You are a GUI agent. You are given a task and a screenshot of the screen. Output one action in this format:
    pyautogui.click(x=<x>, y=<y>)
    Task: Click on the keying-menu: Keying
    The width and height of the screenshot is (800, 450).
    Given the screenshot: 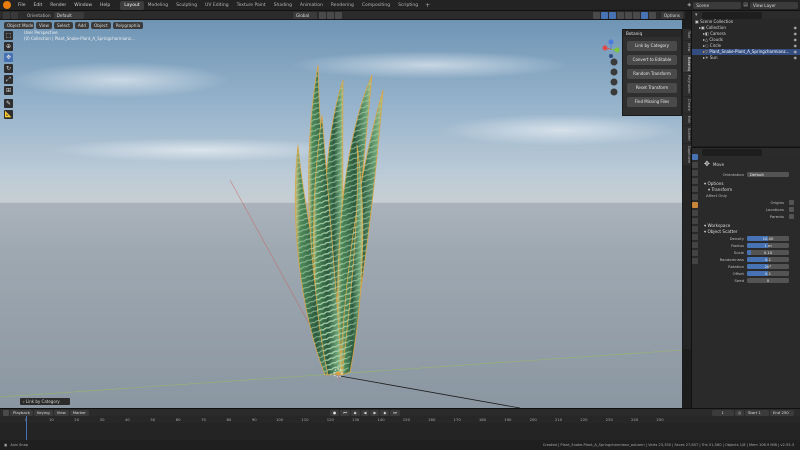 What is the action you would take?
    pyautogui.click(x=43, y=412)
    